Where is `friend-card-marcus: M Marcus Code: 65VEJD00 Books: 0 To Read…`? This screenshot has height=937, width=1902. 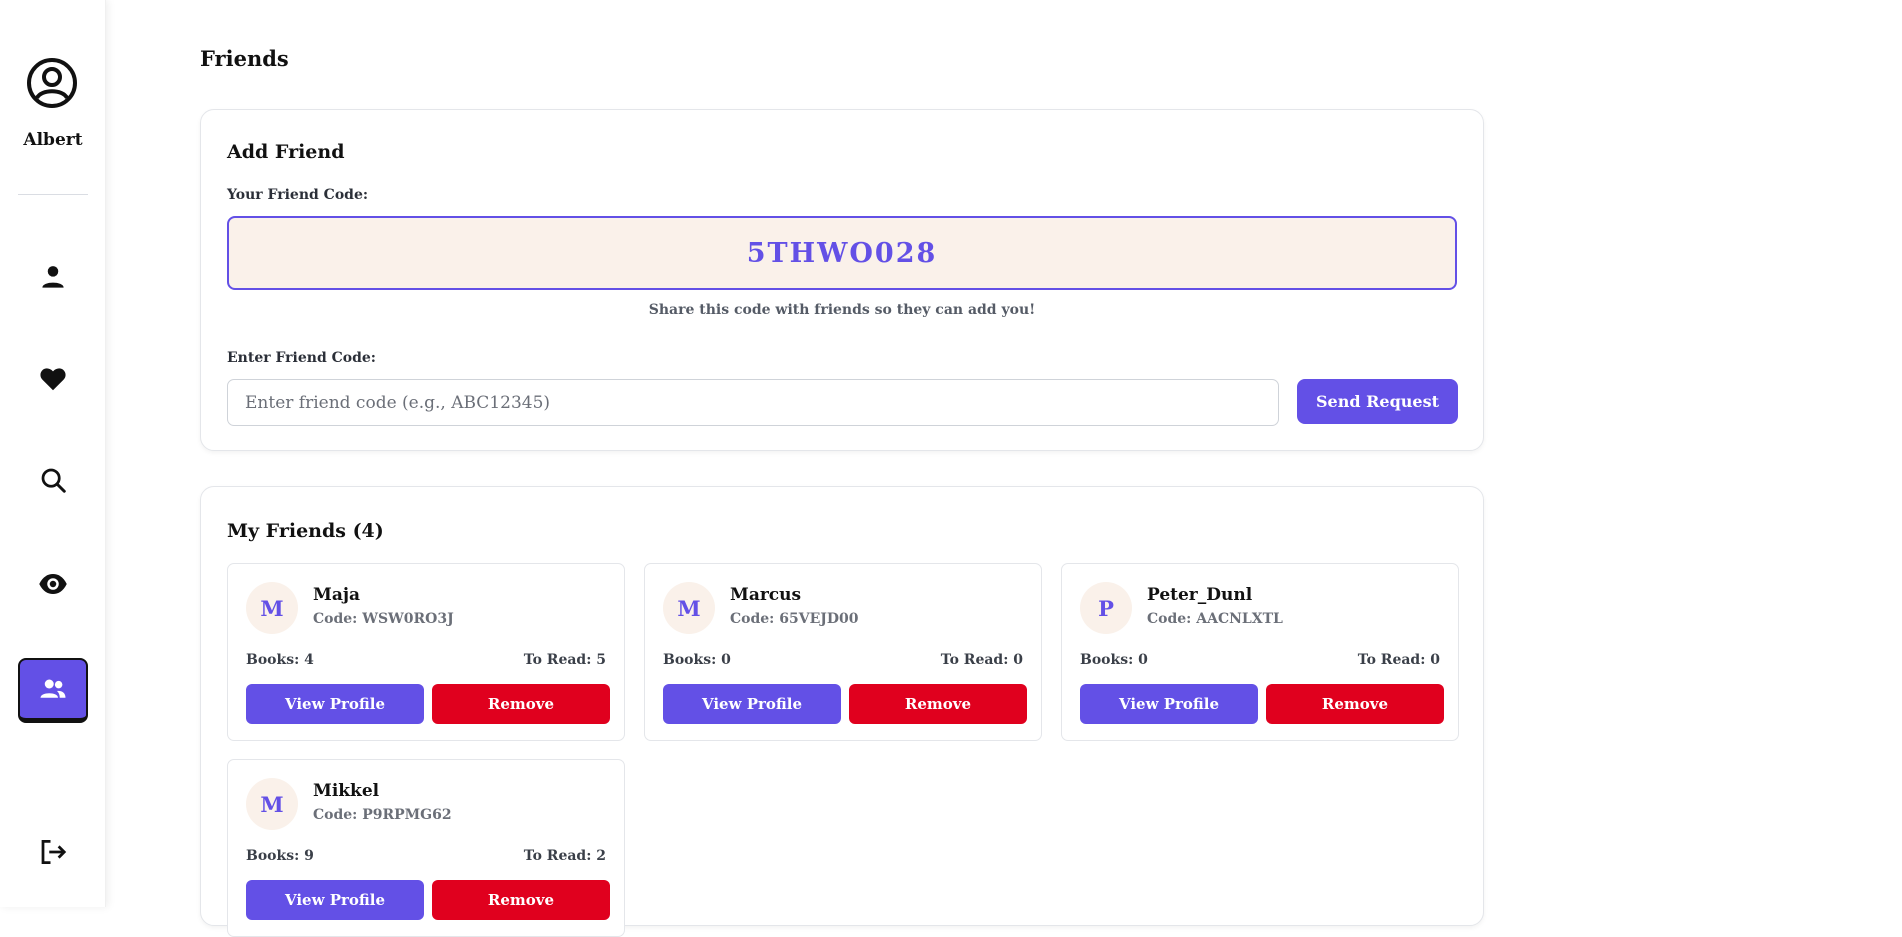
friend-card-marcus: M Marcus Code: 65VEJD00 Books: 0 To Read… is located at coordinates (843, 652).